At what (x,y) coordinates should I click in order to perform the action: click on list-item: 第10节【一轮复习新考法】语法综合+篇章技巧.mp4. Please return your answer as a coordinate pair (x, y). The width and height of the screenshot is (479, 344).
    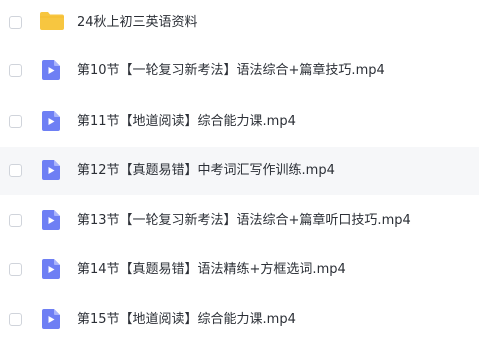
    Looking at the image, I should click on (239, 71).